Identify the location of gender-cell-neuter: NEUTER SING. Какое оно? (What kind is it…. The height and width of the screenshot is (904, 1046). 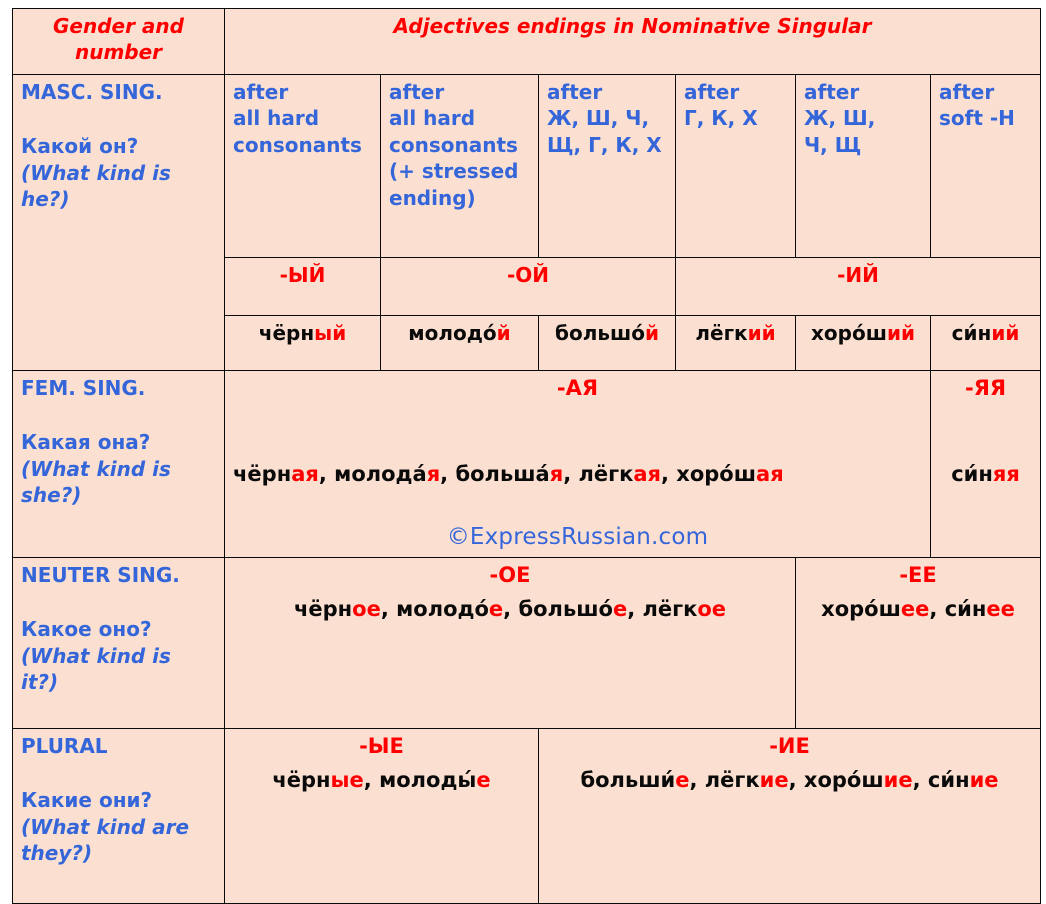
(118, 642).